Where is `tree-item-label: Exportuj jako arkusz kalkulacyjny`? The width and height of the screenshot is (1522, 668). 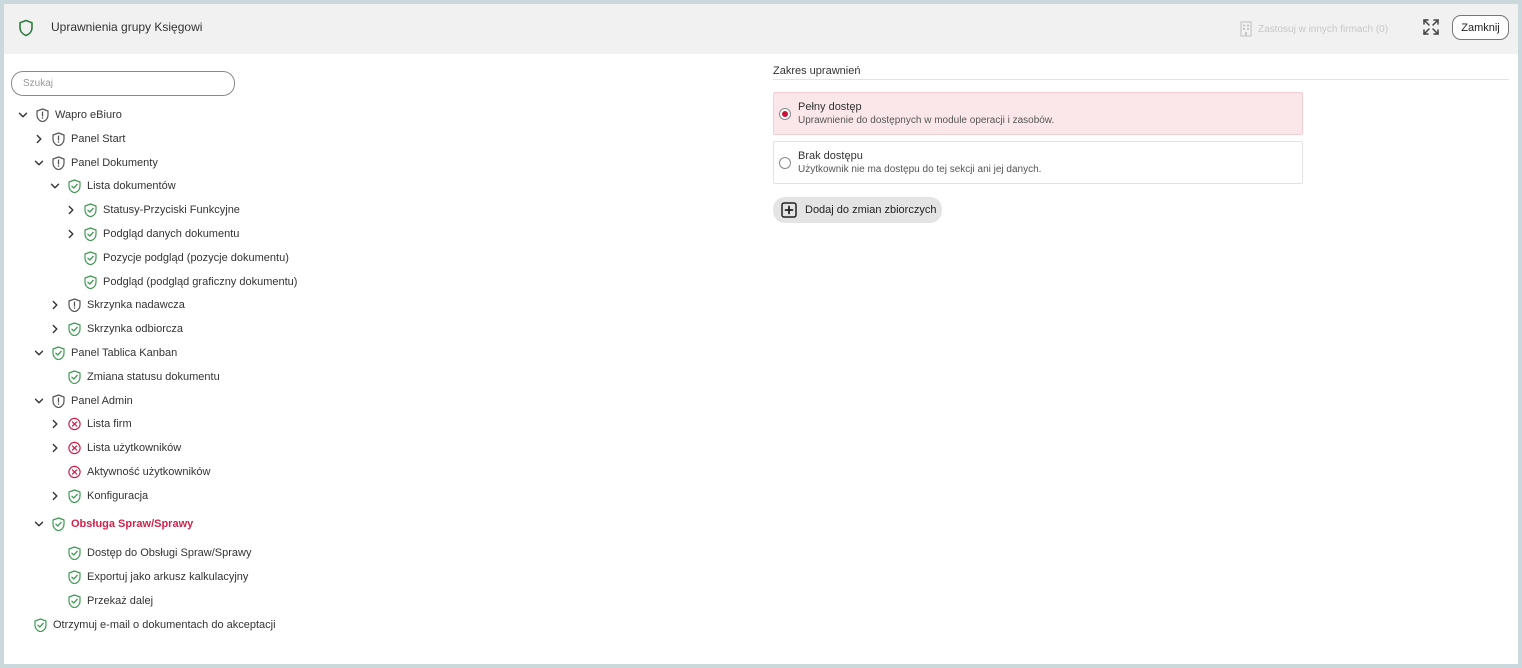
tree-item-label: Exportuj jako arkusz kalkulacyjny is located at coordinates (168, 577).